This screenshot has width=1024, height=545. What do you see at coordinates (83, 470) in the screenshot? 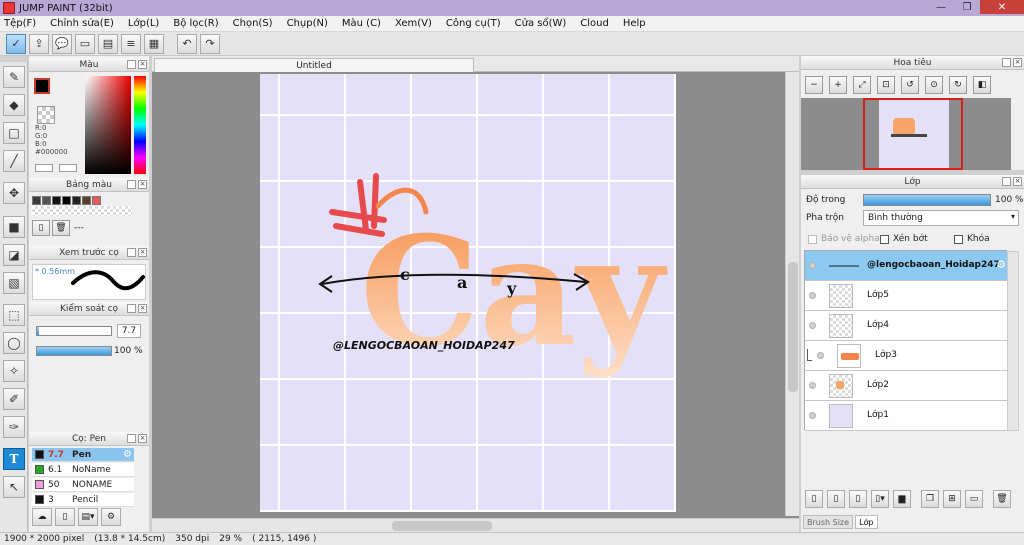
I see `brush-item: 6.1 NoName` at bounding box center [83, 470].